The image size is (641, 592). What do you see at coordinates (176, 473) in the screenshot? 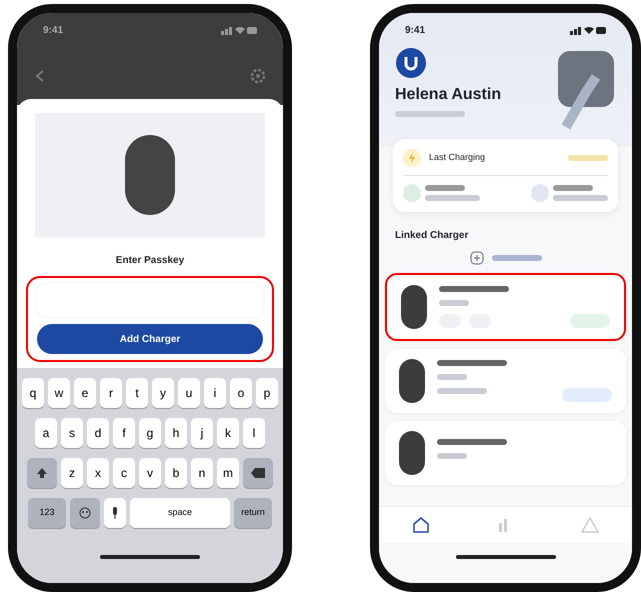
I see `keyboard-key: b` at bounding box center [176, 473].